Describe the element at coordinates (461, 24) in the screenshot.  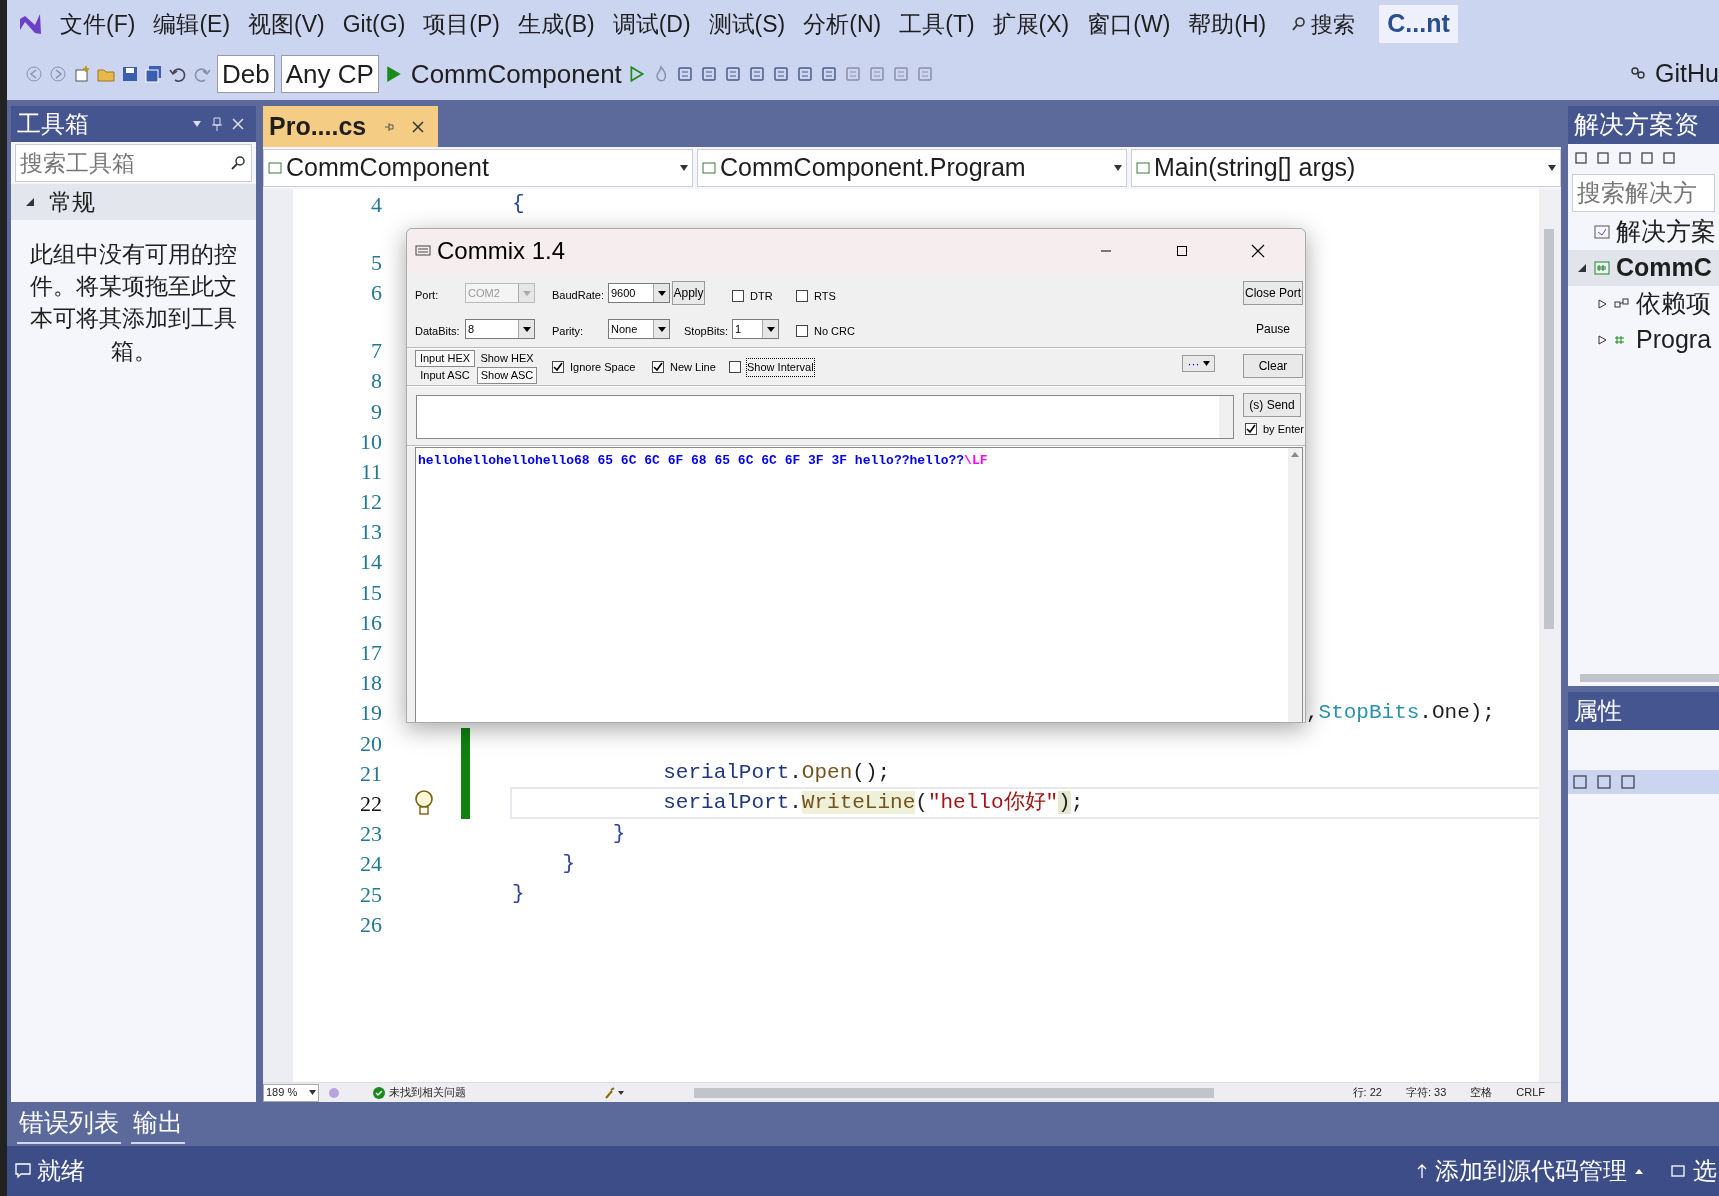
I see `menu-item: 项目(P)` at that location.